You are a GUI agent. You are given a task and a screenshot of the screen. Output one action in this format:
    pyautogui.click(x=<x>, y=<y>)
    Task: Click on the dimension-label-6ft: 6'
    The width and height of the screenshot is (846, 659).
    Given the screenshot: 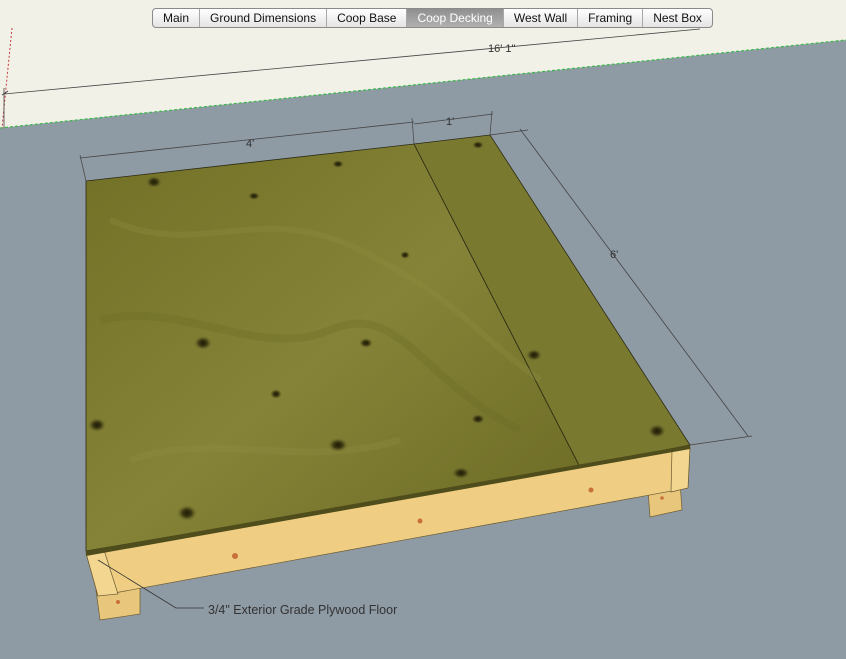 What is the action you would take?
    pyautogui.click(x=614, y=255)
    